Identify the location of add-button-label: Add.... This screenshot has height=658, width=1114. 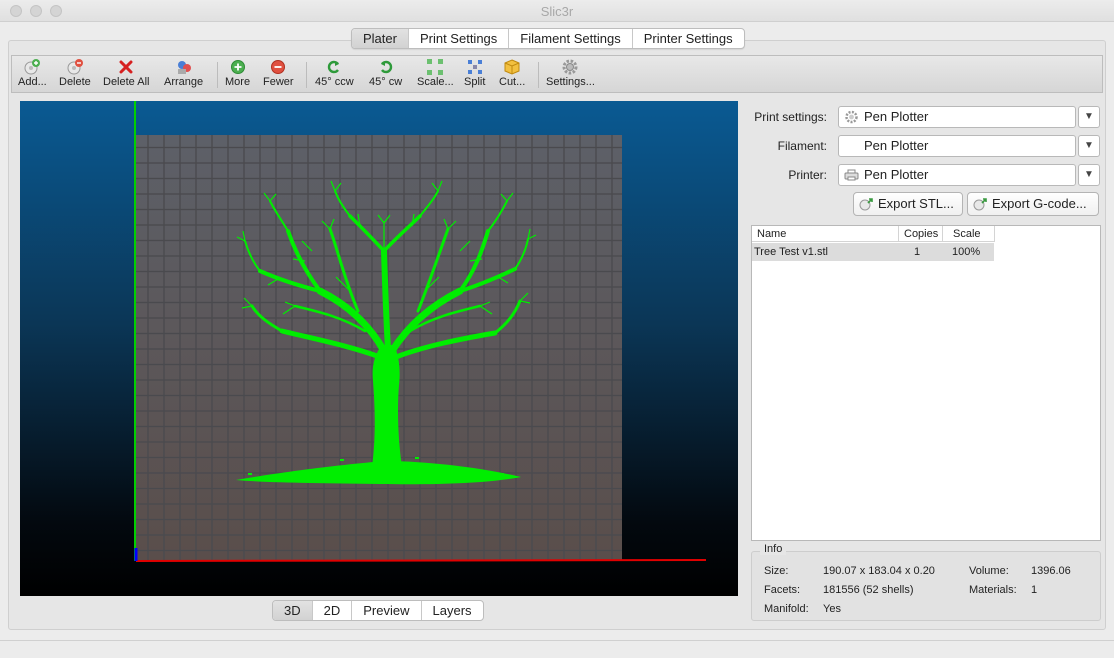
(32, 82).